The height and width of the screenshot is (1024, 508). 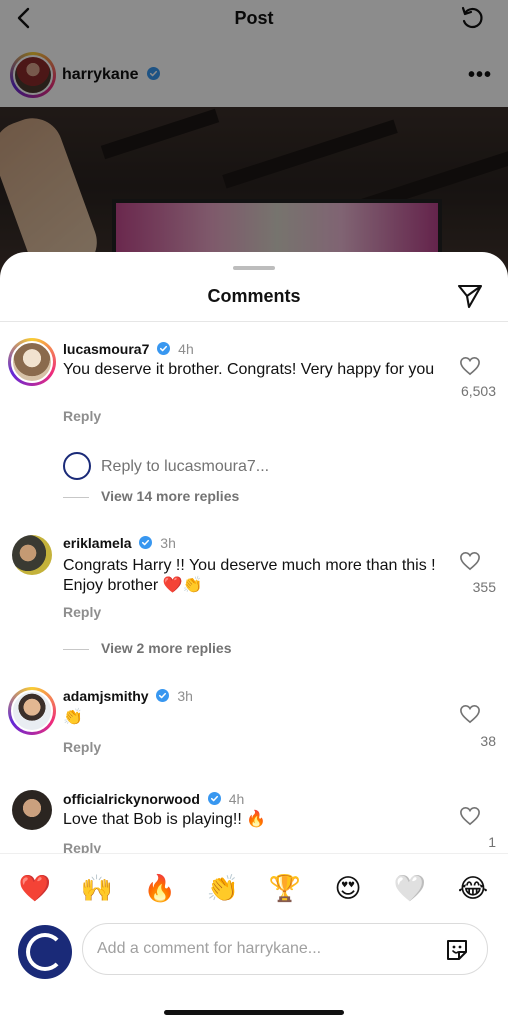 What do you see at coordinates (457, 950) in the screenshot?
I see `sticker-icon` at bounding box center [457, 950].